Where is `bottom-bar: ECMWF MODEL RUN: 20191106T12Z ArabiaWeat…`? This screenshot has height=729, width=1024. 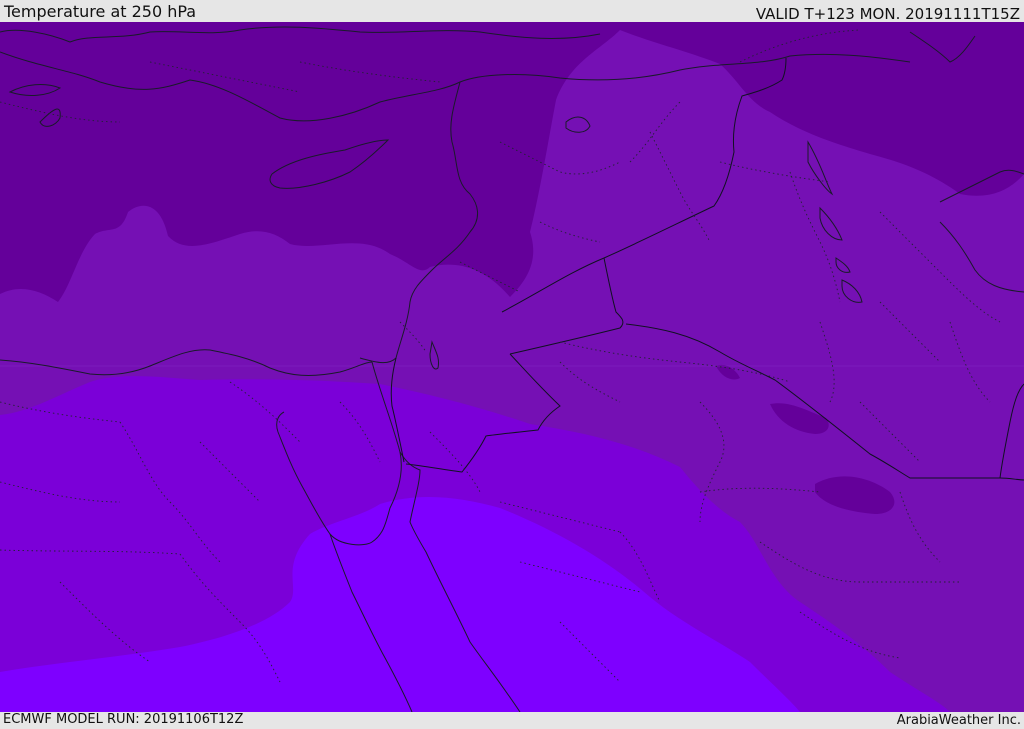
bottom-bar: ECMWF MODEL RUN: 20191106T12Z ArabiaWeat… is located at coordinates (512, 720).